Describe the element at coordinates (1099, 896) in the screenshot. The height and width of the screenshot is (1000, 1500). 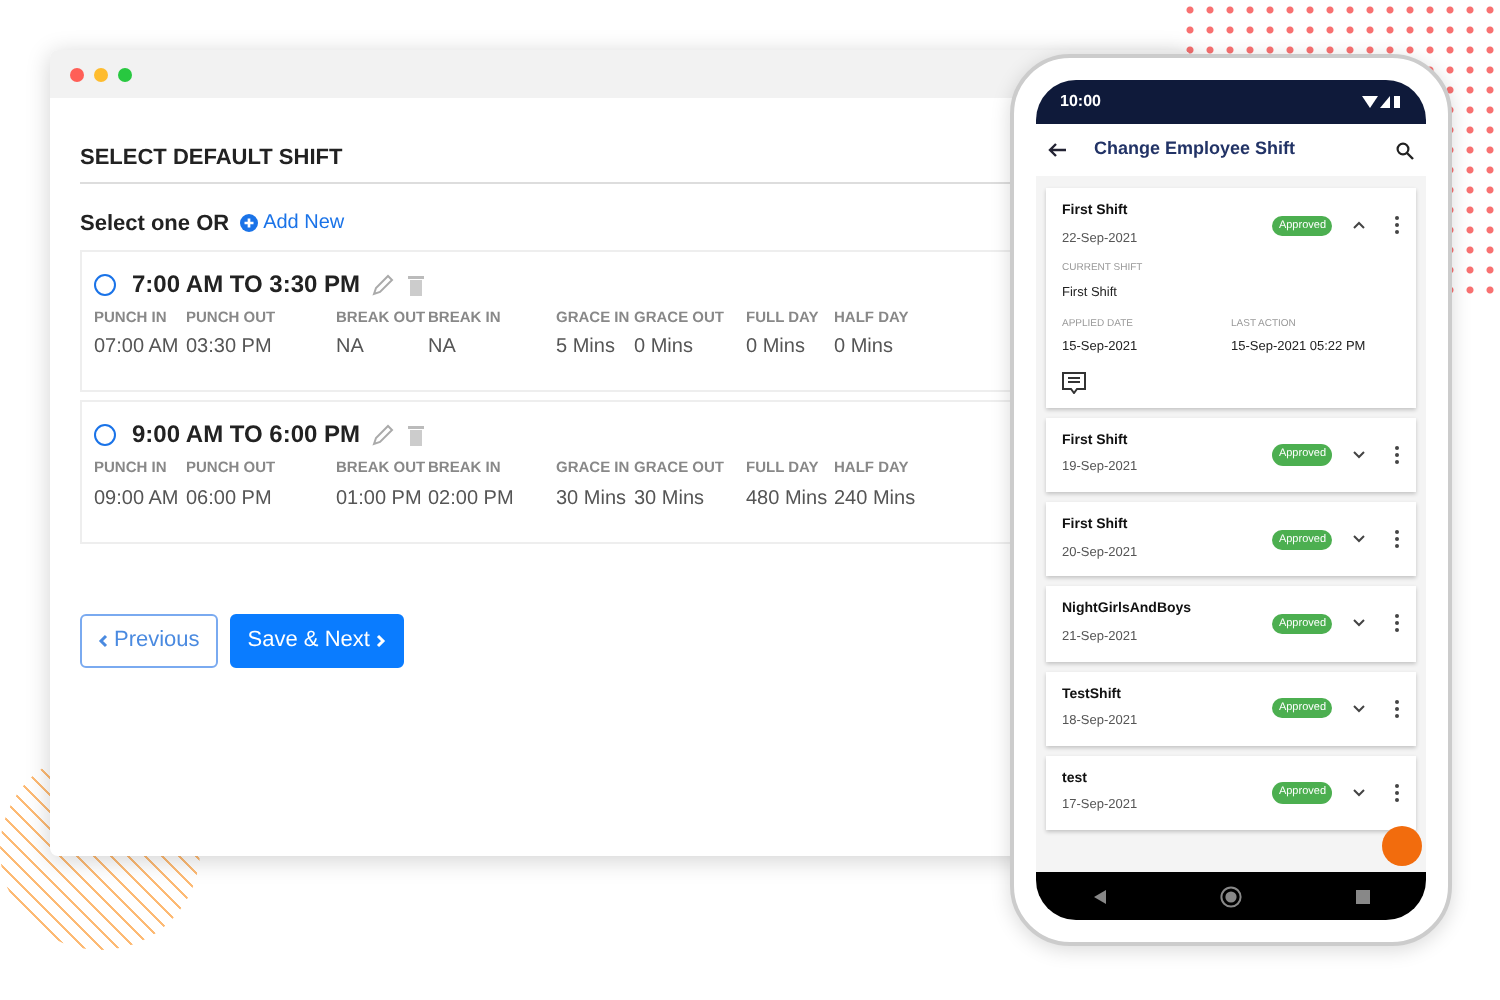
I see `back-triangle-icon` at that location.